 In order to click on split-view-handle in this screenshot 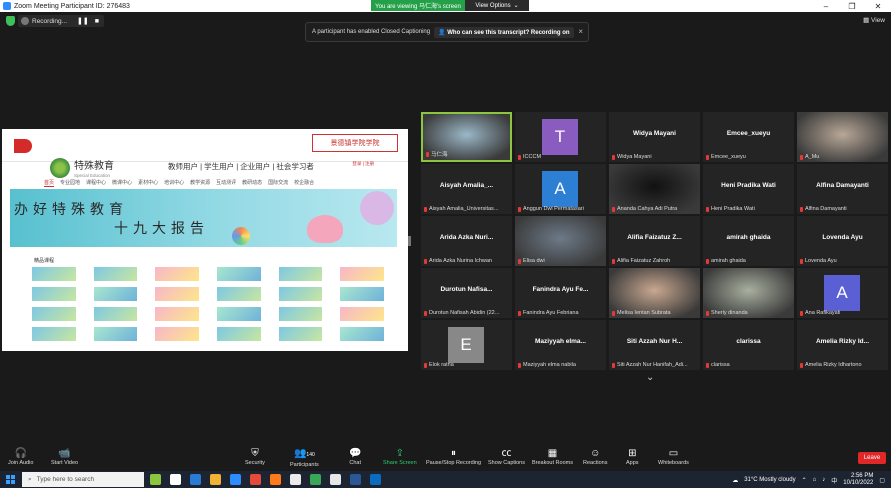, I will do `click(409, 241)`.